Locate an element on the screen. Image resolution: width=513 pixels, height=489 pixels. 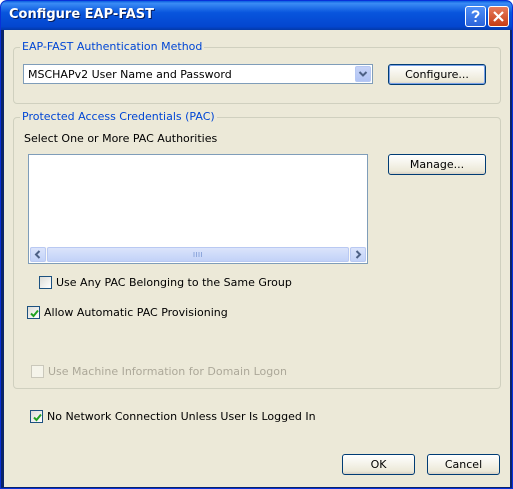
scroll-left-button is located at coordinates (38, 254).